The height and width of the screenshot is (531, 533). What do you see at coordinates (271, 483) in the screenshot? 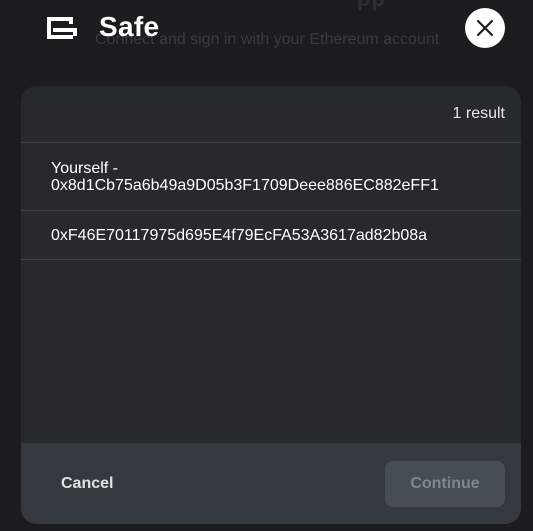
I see `modal-footer: Cancel Continue` at bounding box center [271, 483].